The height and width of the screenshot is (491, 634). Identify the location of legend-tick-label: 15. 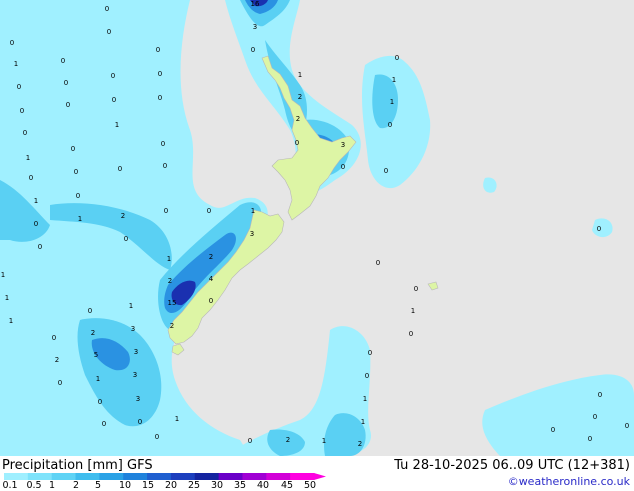
(148, 485).